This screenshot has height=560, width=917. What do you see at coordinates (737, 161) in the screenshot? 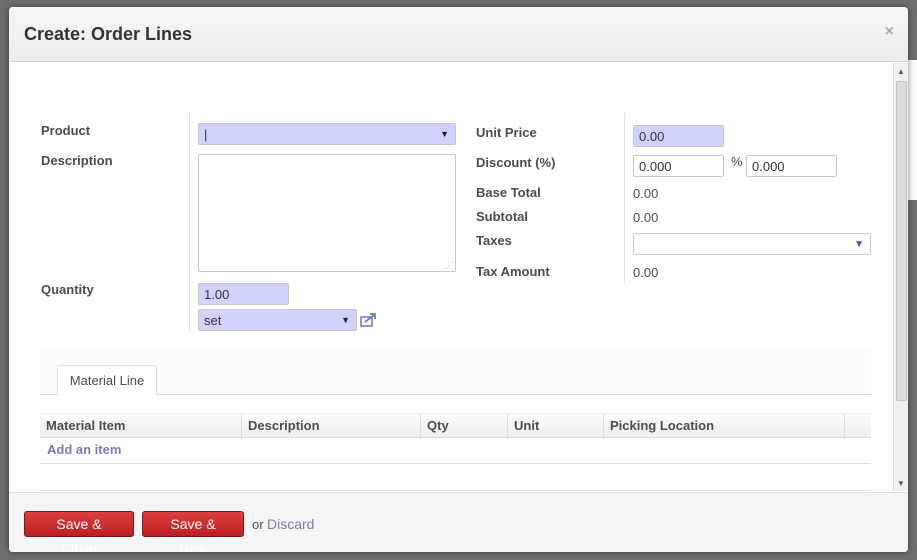
I see `percent-sign: %` at bounding box center [737, 161].